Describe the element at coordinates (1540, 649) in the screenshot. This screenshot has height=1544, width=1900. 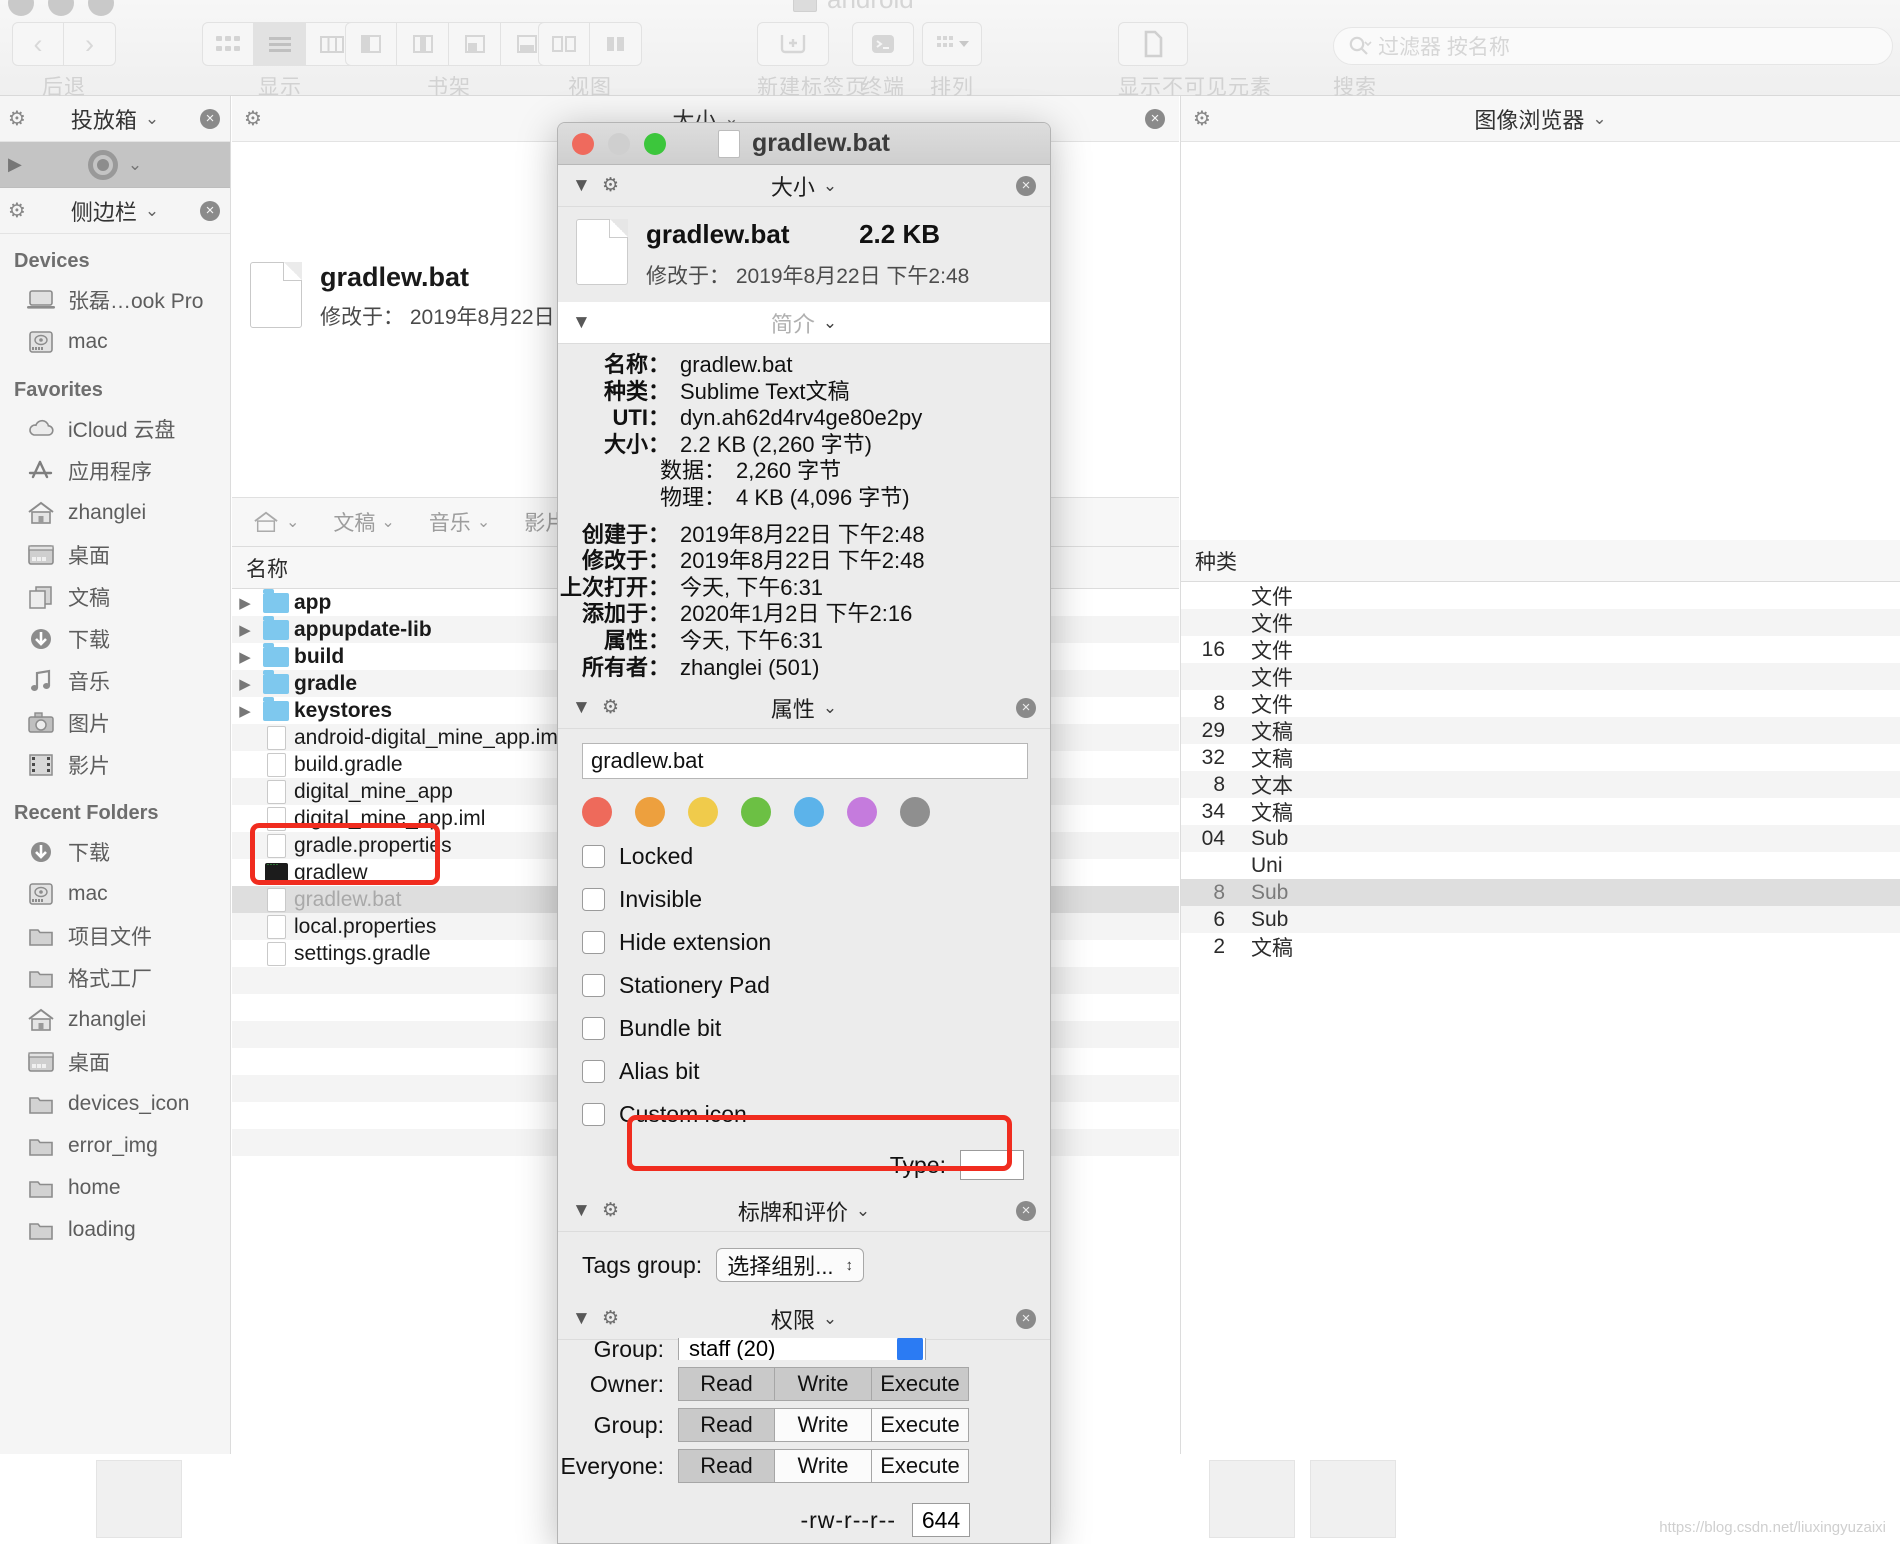
I see `table-row: 16 文件` at that location.